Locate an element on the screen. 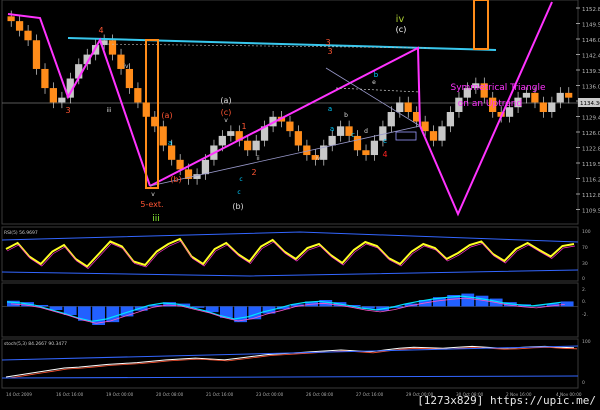 The width and height of the screenshot is (600, 410). wave-label: e is located at coordinates (374, 82).